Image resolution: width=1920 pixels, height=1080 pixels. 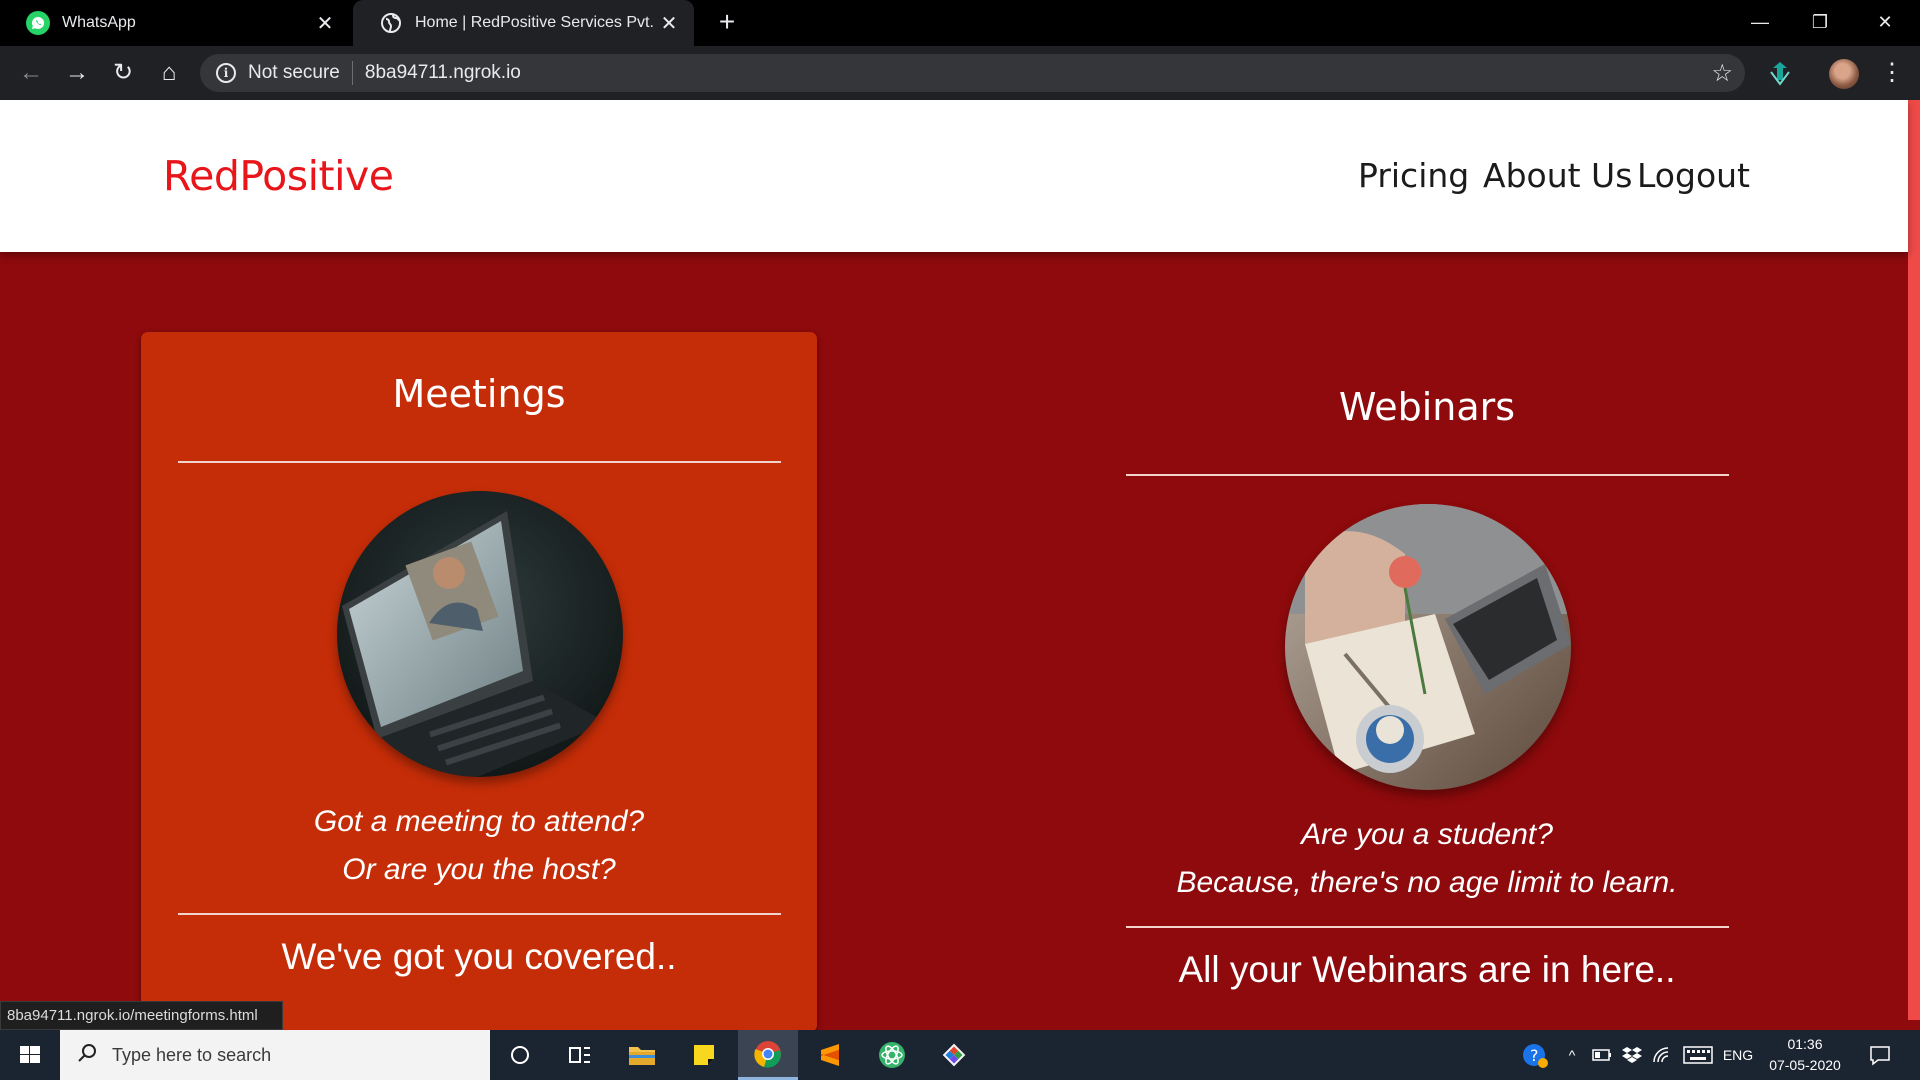 What do you see at coordinates (352, 73) in the screenshot?
I see `omnibox-divider` at bounding box center [352, 73].